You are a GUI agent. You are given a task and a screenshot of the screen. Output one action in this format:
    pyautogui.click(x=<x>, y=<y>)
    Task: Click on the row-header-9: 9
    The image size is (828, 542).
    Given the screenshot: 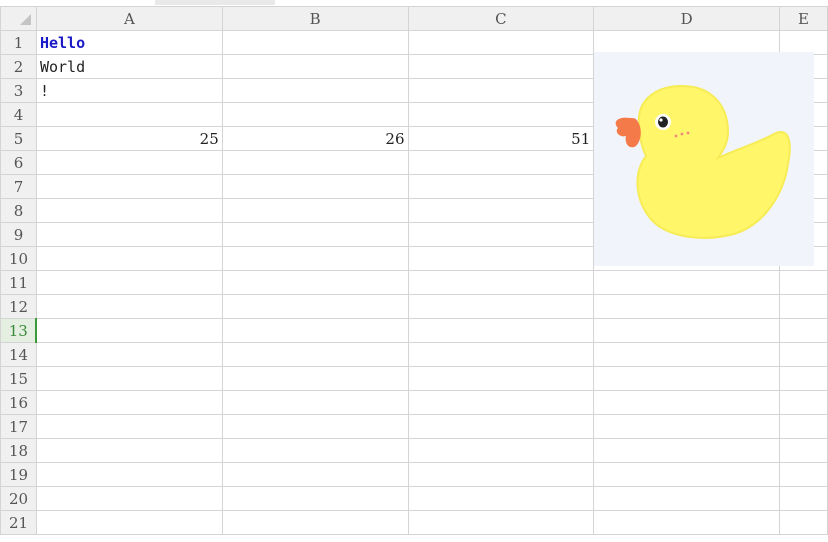 What is the action you would take?
    pyautogui.click(x=18, y=234)
    